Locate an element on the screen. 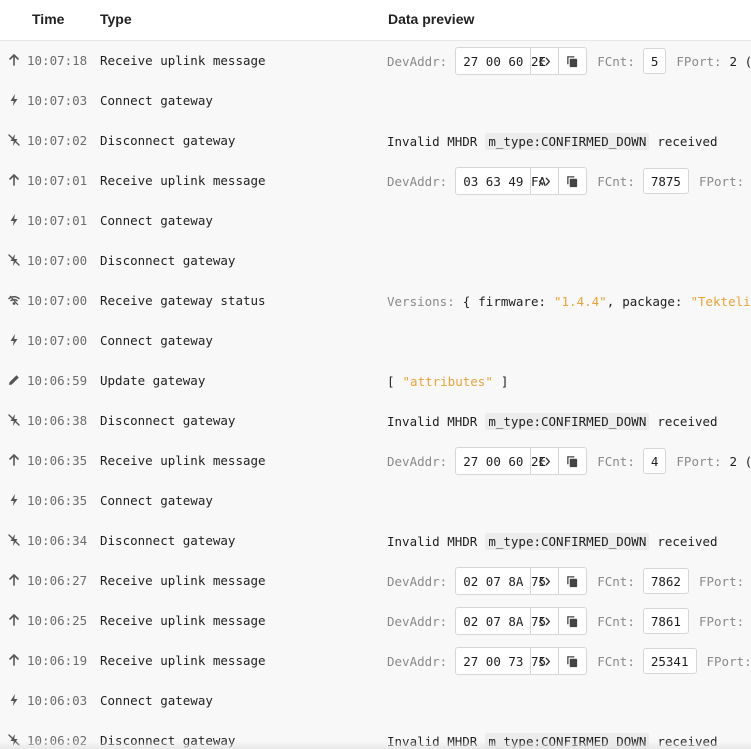 This screenshot has height=749, width=751. event-row: 10:06:03 Connect gateway is located at coordinates (375, 701).